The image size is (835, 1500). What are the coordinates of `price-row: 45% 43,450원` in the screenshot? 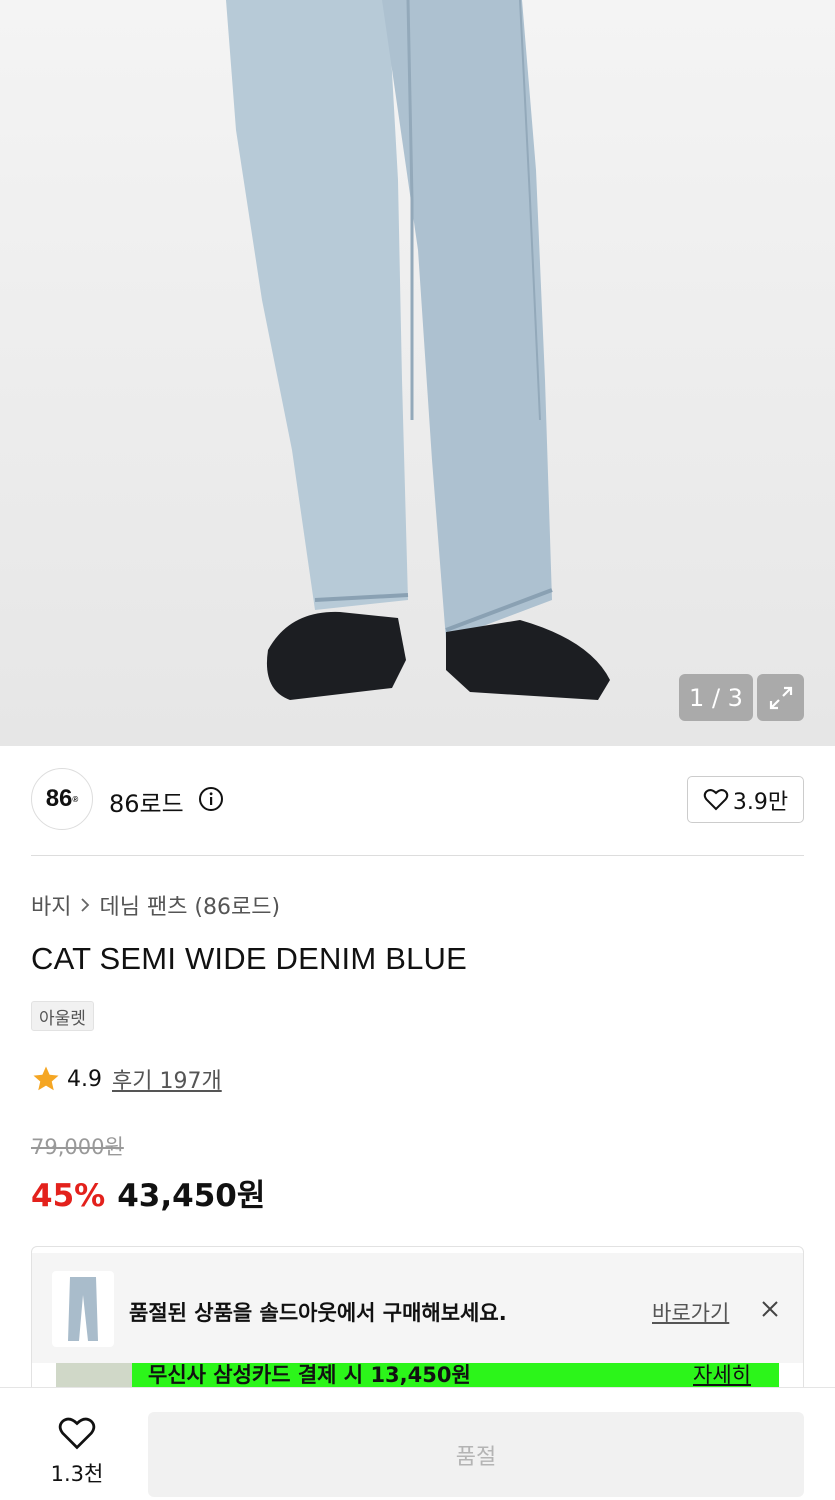 It's located at (148, 1192).